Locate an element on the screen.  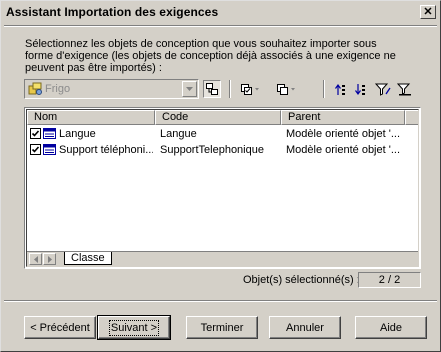
chevron-right-icon is located at coordinates (49, 259).